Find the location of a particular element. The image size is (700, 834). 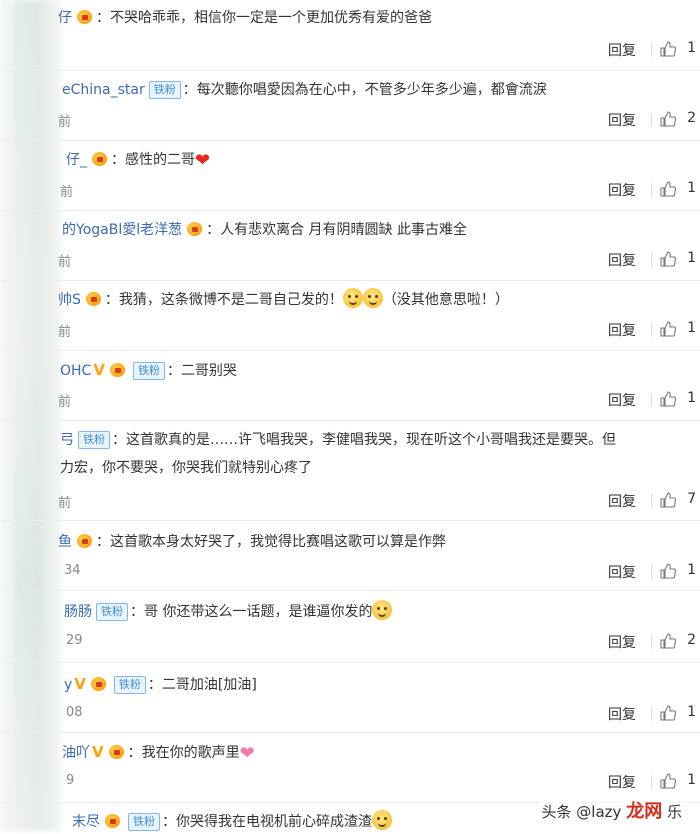

watermark-logo: 龙网 is located at coordinates (644, 811).